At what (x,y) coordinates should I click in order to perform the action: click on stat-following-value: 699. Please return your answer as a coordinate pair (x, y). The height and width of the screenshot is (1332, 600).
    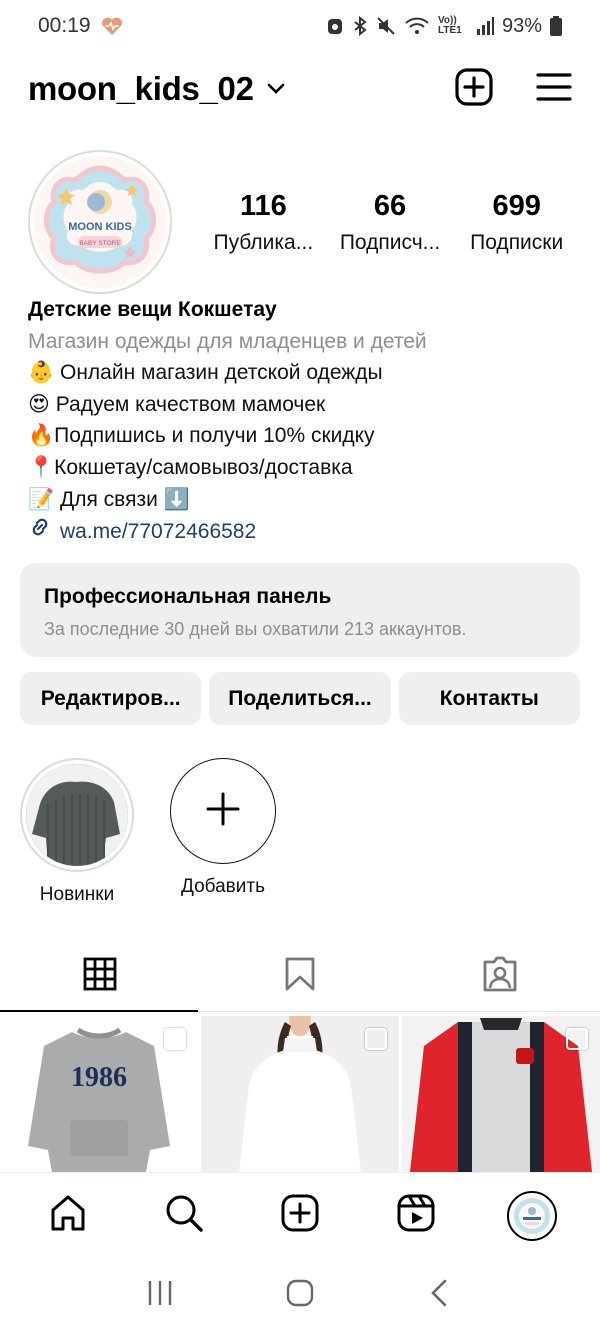
    Looking at the image, I should click on (516, 206).